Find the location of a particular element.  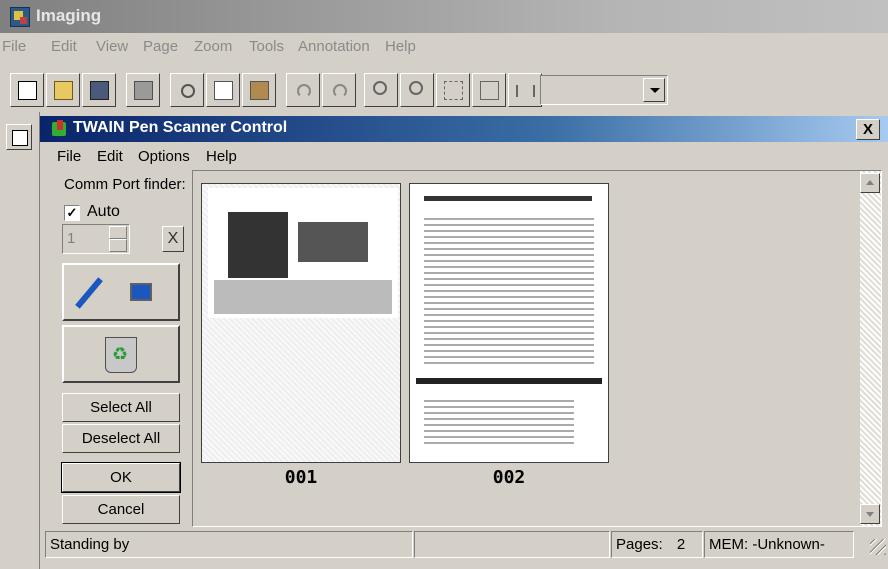

menu-tools: Tools is located at coordinates (266, 46).